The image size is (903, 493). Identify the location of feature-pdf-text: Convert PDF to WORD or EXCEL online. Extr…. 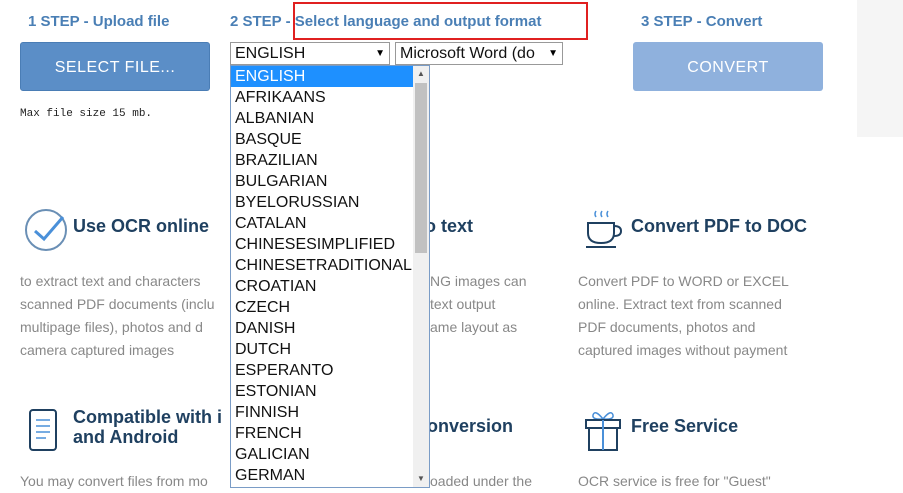
(683, 315).